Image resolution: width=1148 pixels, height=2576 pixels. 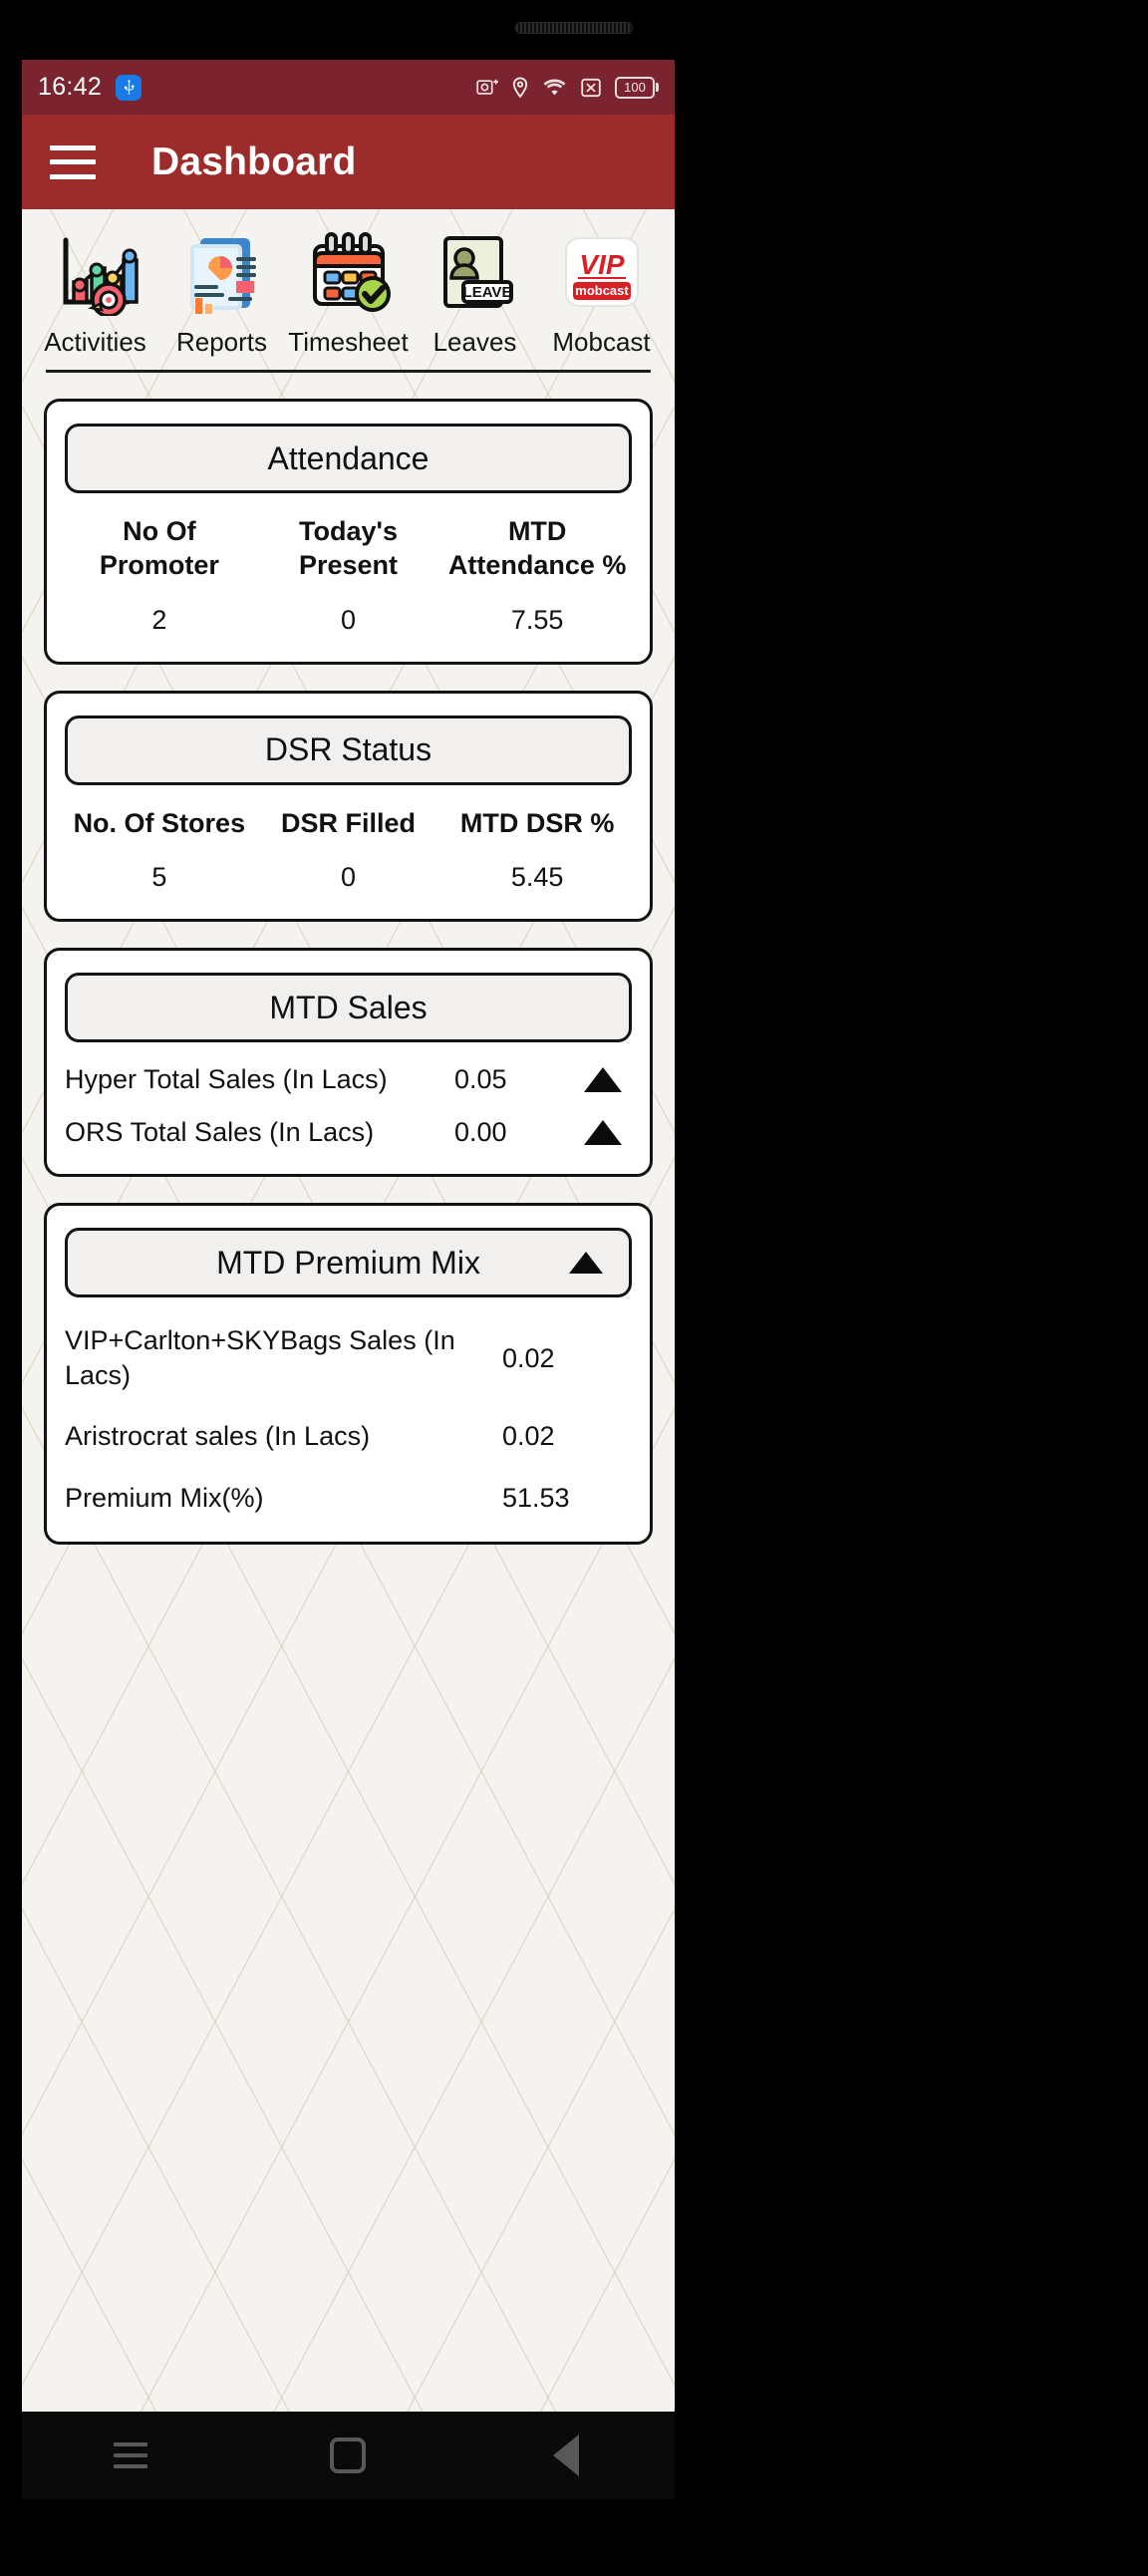 What do you see at coordinates (254, 161) in the screenshot?
I see `page-title: Dashboard` at bounding box center [254, 161].